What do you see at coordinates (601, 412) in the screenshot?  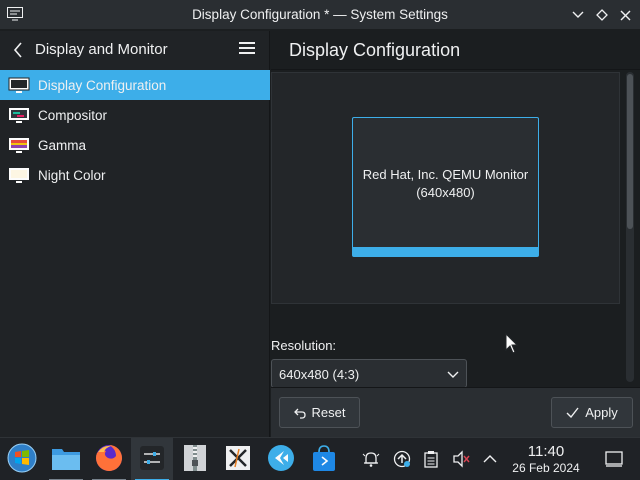 I see `apply-button-label: Apply` at bounding box center [601, 412].